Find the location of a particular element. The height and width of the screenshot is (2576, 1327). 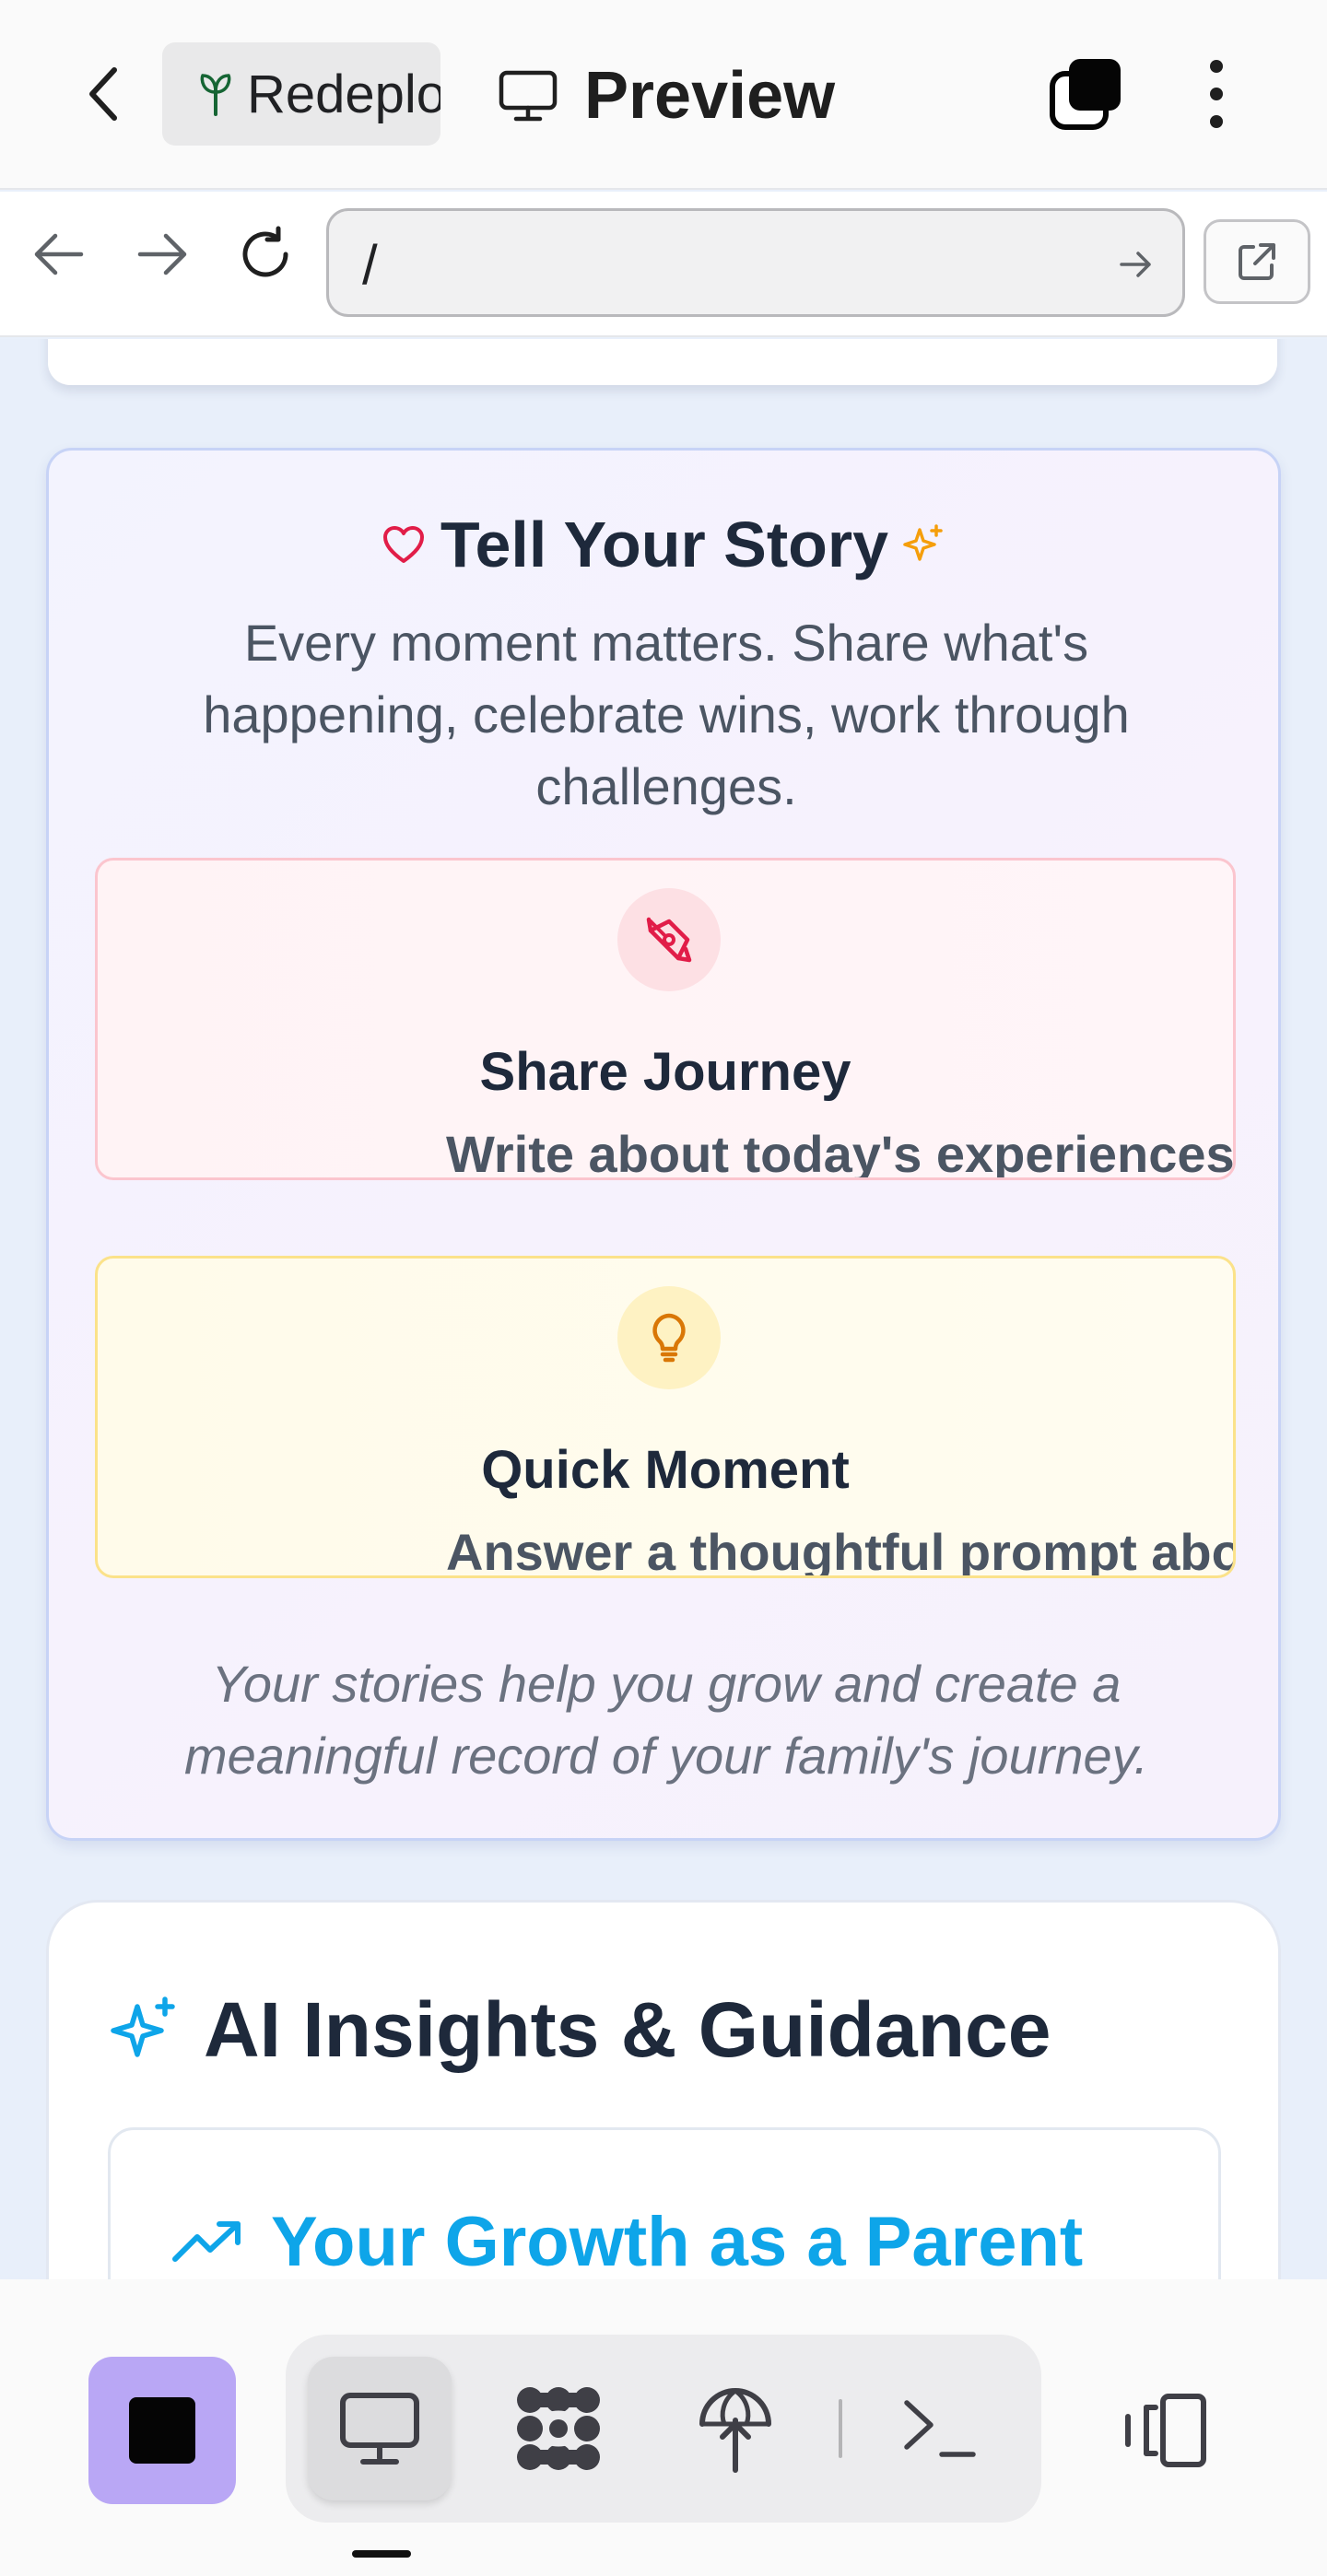

grid-blobs-icon is located at coordinates (558, 2428).